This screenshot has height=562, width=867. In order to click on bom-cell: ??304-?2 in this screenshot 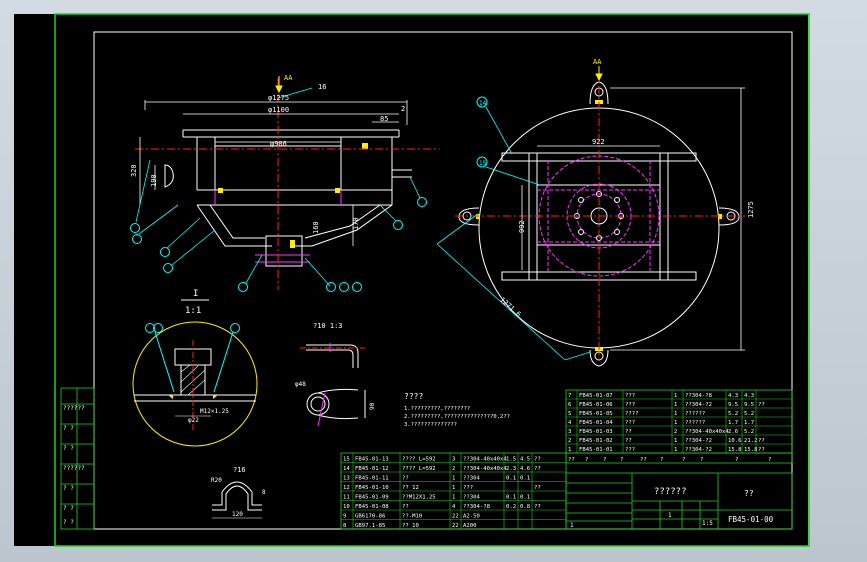, I will do `click(698, 441)`.